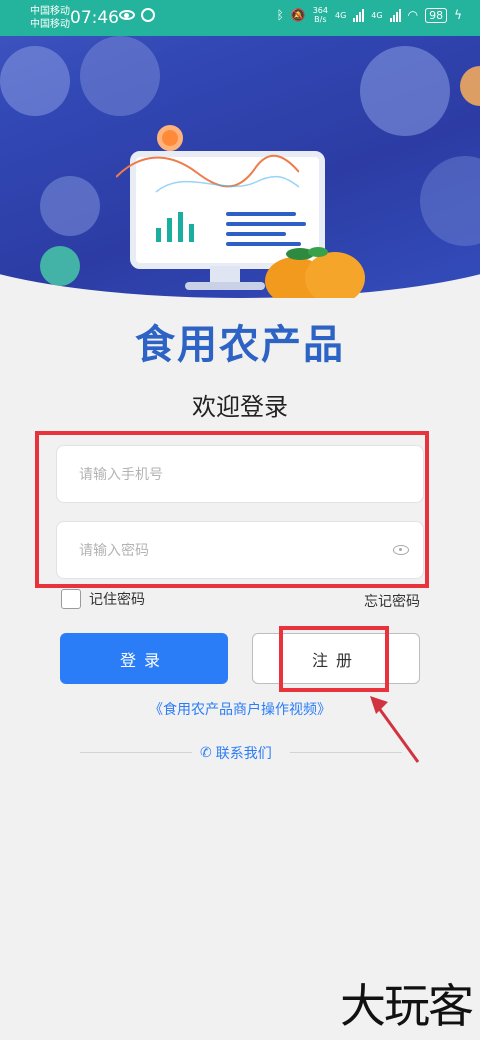 This screenshot has height=1040, width=480. What do you see at coordinates (320, 15) in the screenshot?
I see `net-speed: 364 B/s` at bounding box center [320, 15].